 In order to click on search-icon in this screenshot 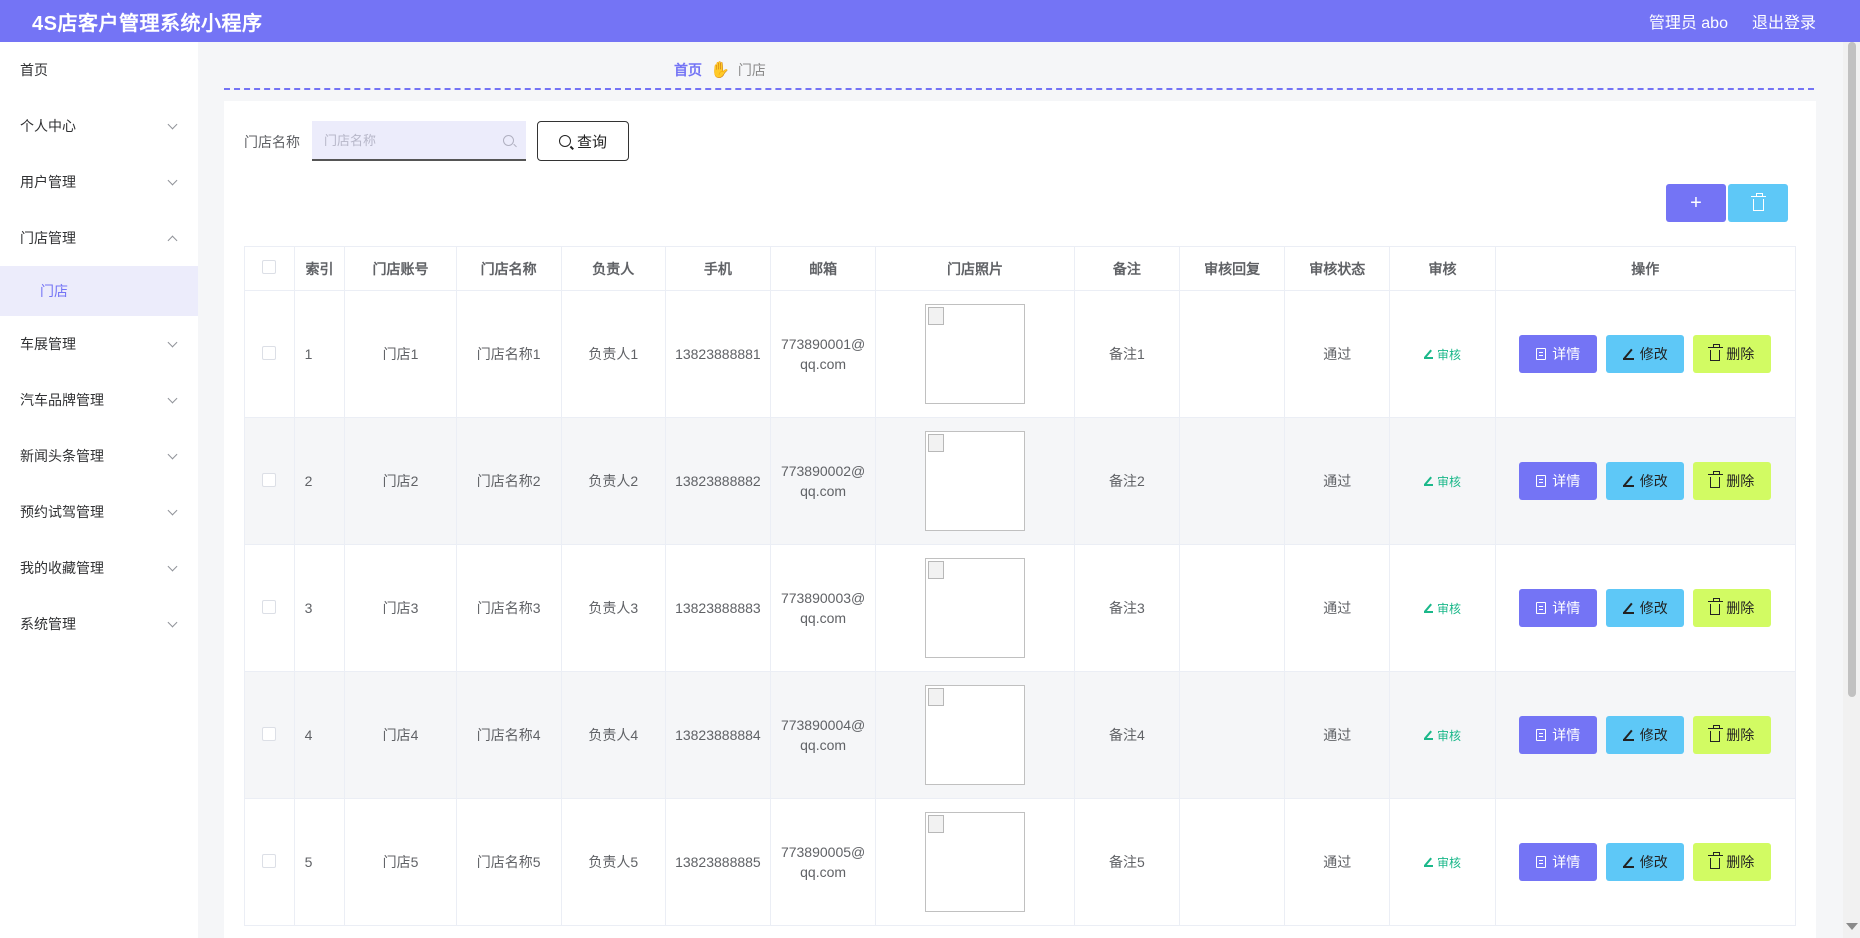, I will do `click(564, 141)`.